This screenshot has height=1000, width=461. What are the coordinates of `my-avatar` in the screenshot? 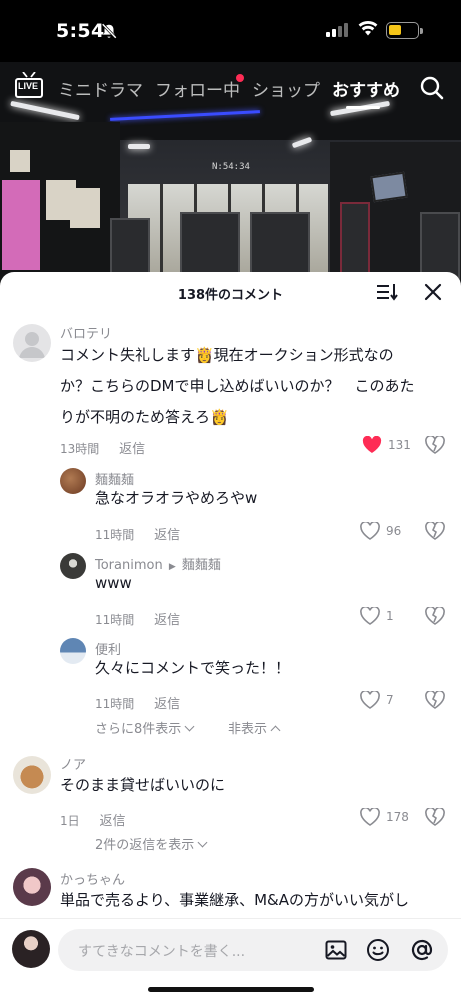 It's located at (31, 949).